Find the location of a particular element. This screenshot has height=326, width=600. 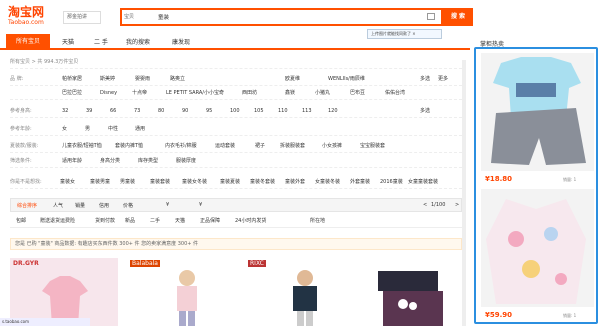

filter-value: 100 is located at coordinates (235, 111).